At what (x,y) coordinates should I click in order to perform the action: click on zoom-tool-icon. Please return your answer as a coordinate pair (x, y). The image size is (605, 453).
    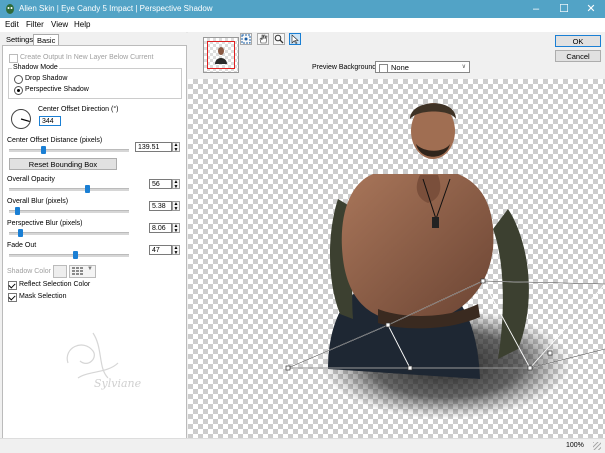
    Looking at the image, I should click on (279, 39).